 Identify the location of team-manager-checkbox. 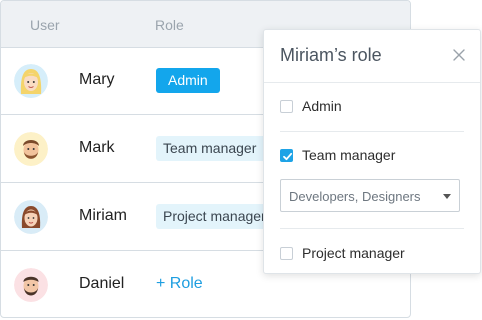
(286, 155).